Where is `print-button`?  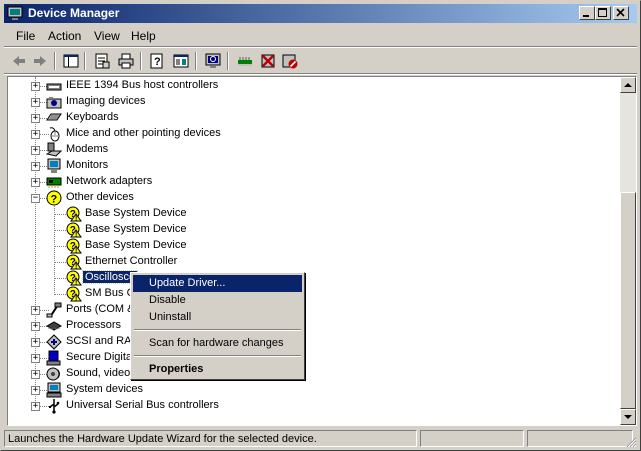
print-button is located at coordinates (126, 61).